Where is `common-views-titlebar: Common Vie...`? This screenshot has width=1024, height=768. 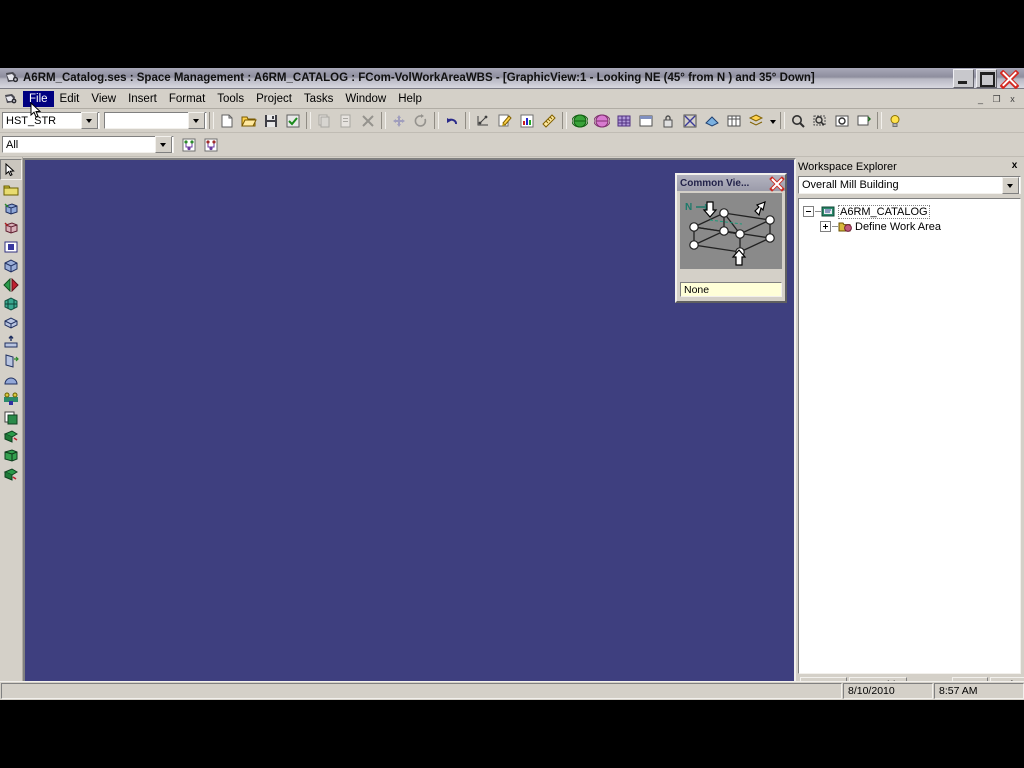 common-views-titlebar: Common Vie... is located at coordinates (731, 183).